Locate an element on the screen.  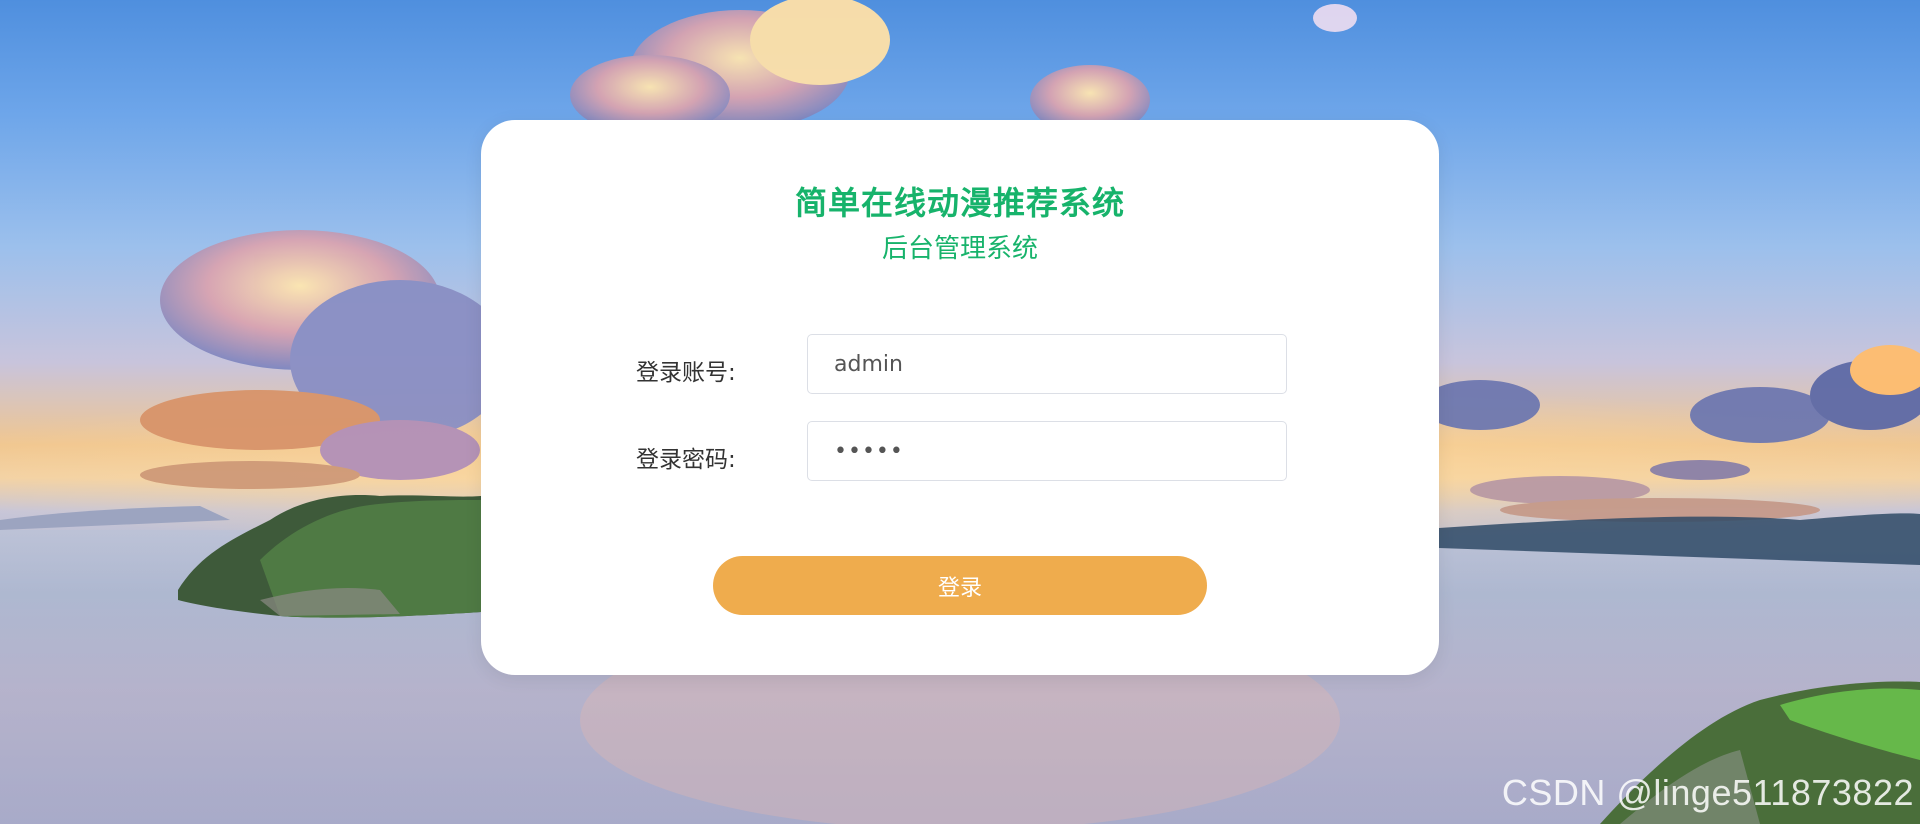
account-label: 登录账号: is located at coordinates (686, 373).